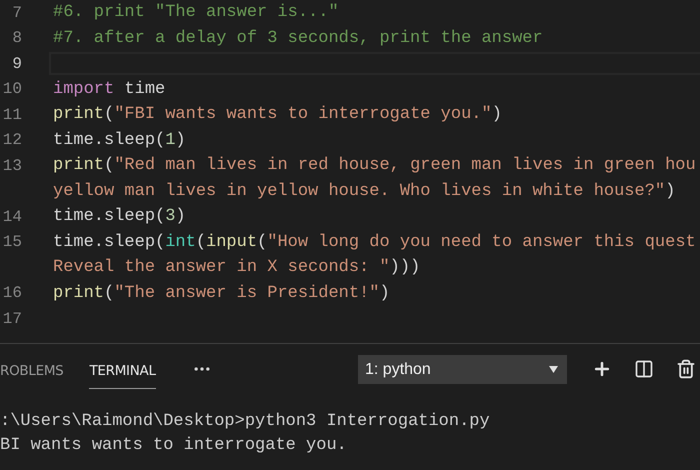  Describe the element at coordinates (12, 217) in the screenshot. I see `line-number: 14` at that location.